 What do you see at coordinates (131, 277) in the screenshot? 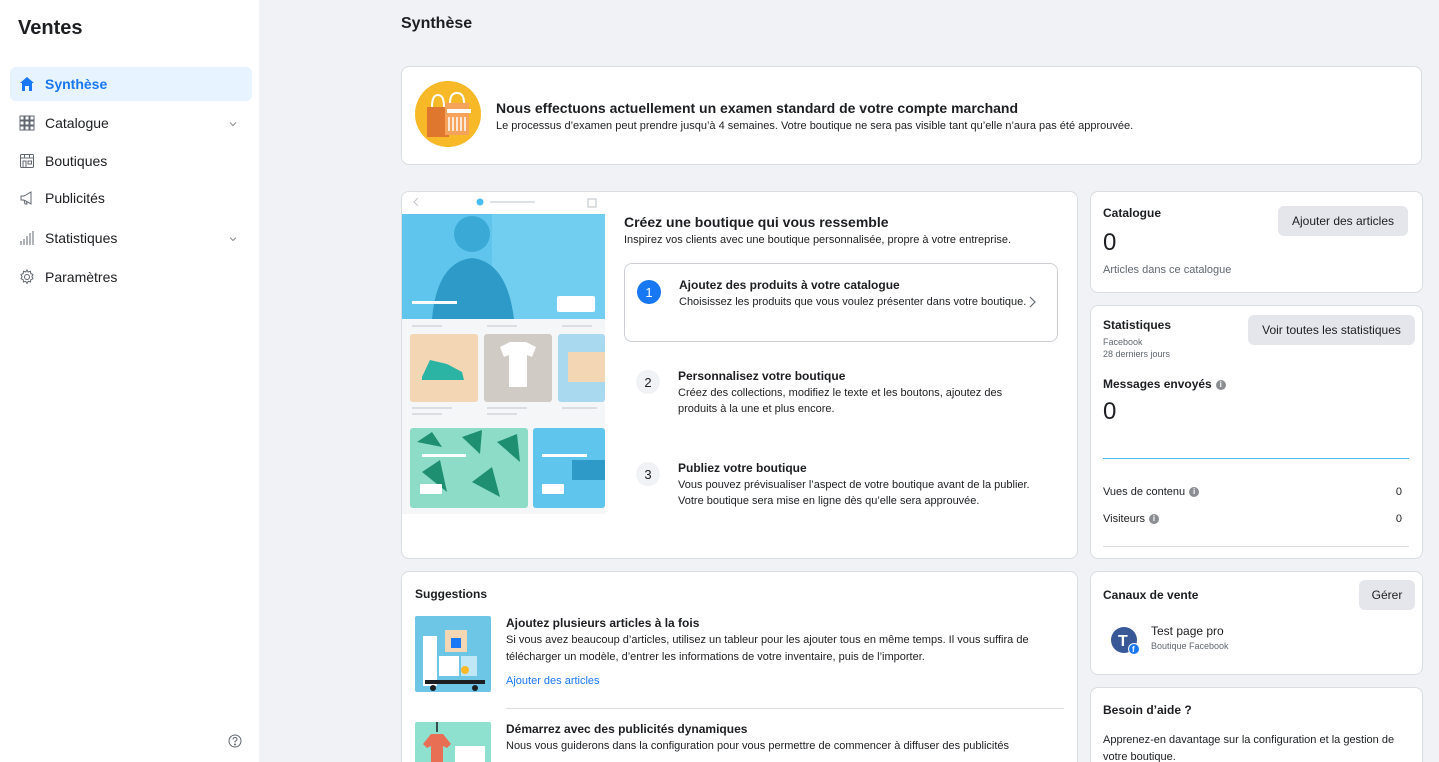
I see `sidebar-item-parametres: Paramètres` at bounding box center [131, 277].